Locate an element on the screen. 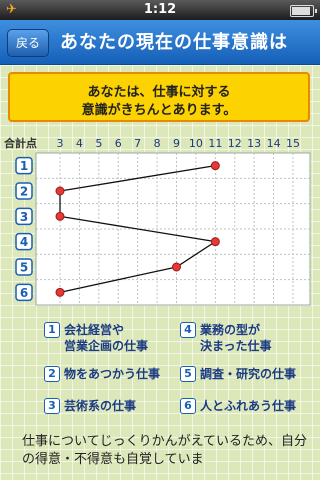 The height and width of the screenshot is (480, 320). legend-item: 2 物をあつかう仕事 is located at coordinates (102, 374).